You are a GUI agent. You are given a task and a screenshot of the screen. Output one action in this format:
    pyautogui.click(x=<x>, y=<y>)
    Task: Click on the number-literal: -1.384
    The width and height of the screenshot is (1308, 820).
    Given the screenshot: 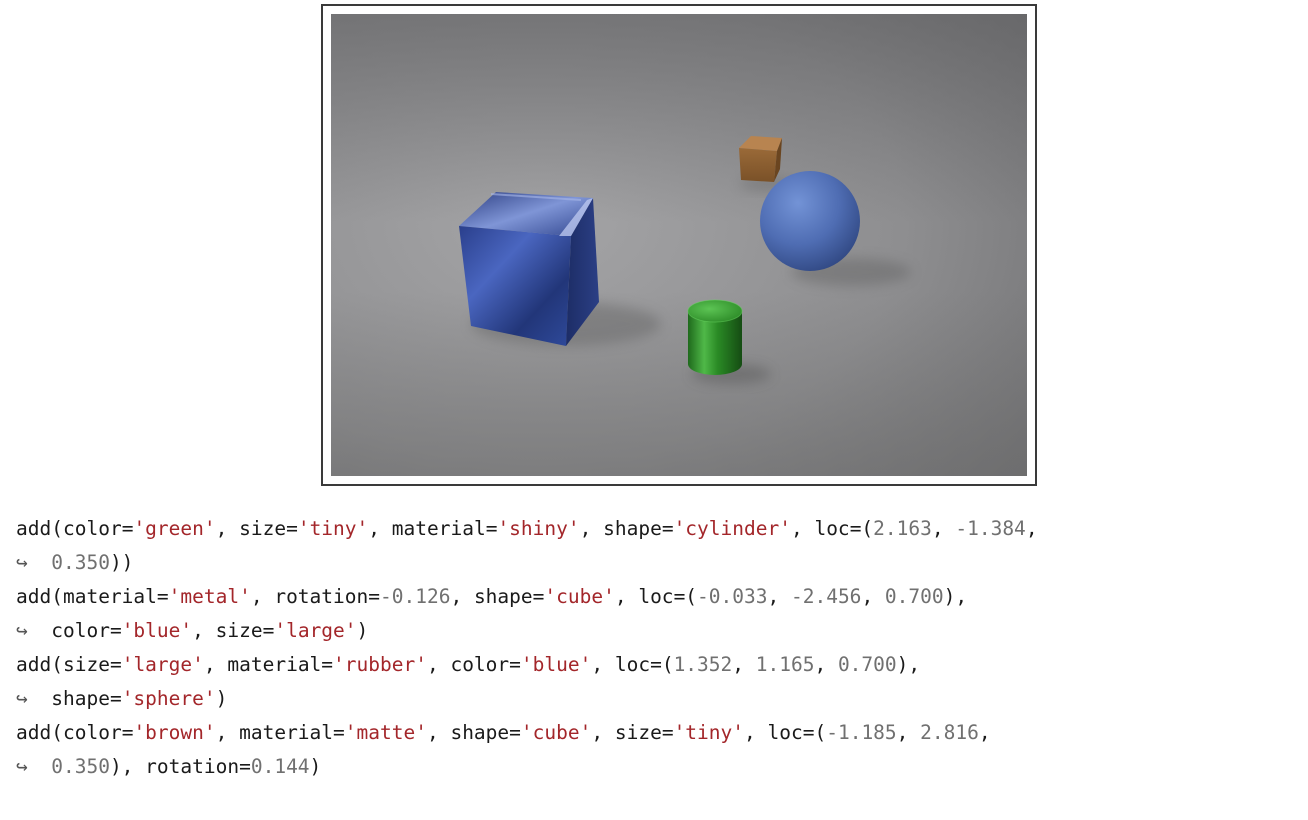 What is the action you would take?
    pyautogui.click(x=990, y=528)
    